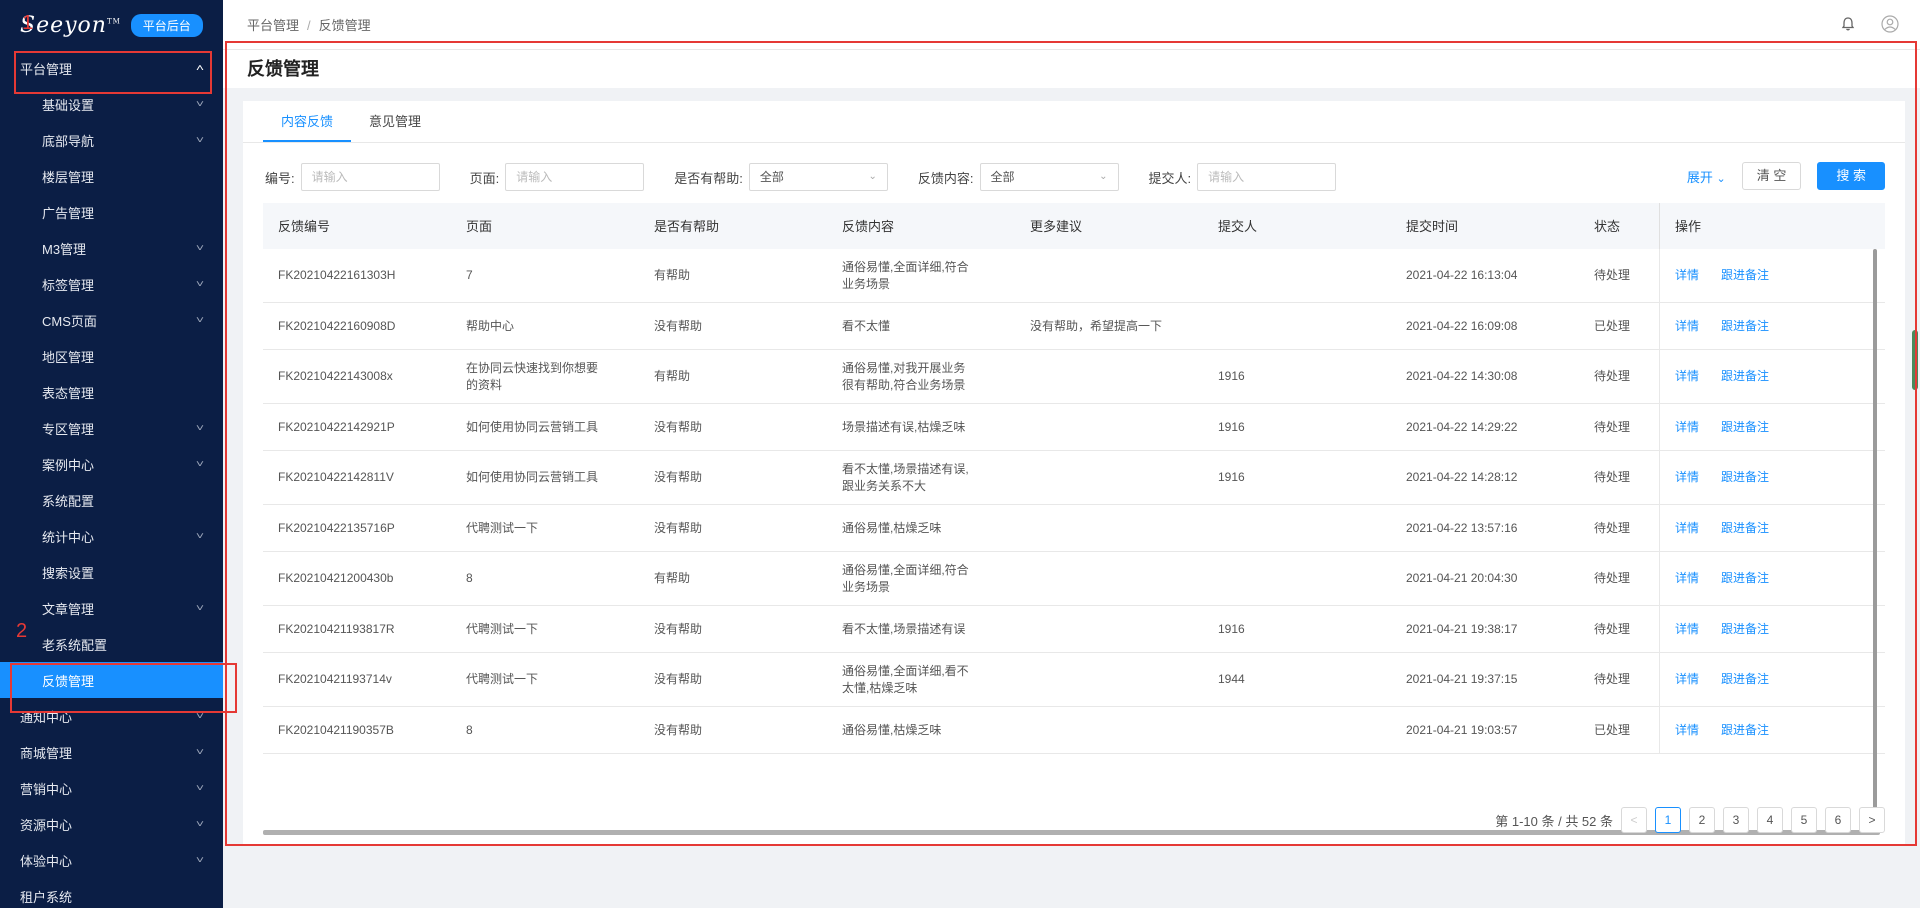 The height and width of the screenshot is (908, 1920). What do you see at coordinates (1875, 529) in the screenshot?
I see `table-vertical-scrollbar` at bounding box center [1875, 529].